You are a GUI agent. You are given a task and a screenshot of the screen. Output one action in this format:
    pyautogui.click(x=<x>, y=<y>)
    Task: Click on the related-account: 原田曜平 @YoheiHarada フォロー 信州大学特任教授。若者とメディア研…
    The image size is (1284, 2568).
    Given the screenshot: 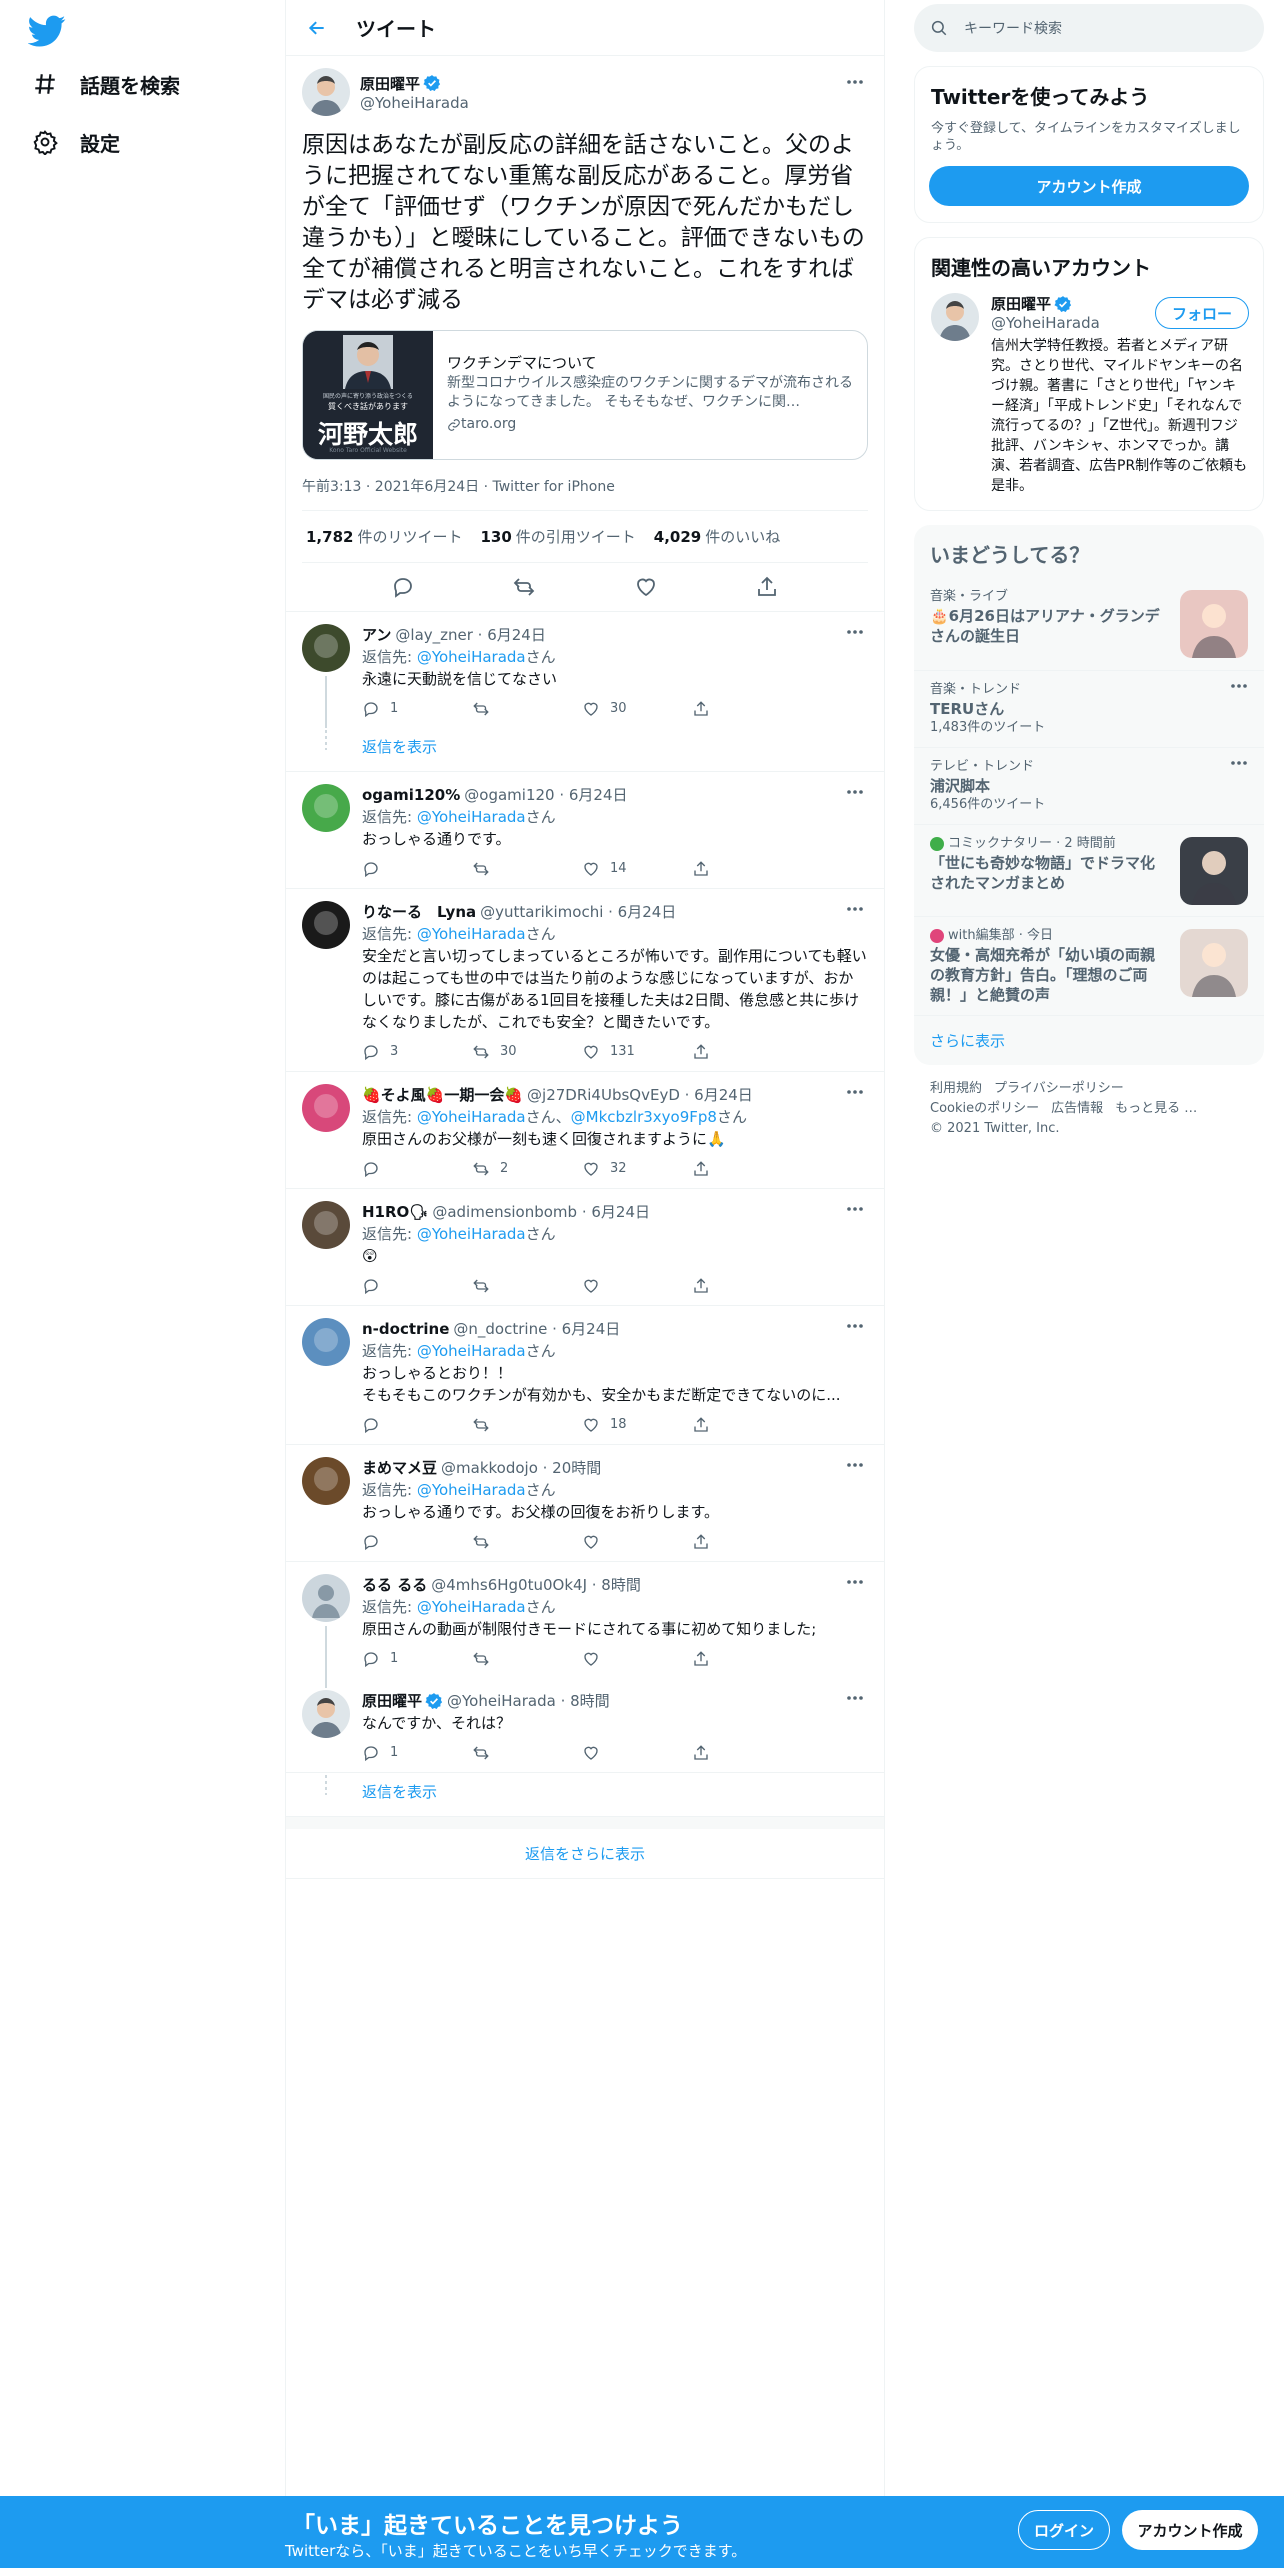 What is the action you would take?
    pyautogui.click(x=1089, y=400)
    